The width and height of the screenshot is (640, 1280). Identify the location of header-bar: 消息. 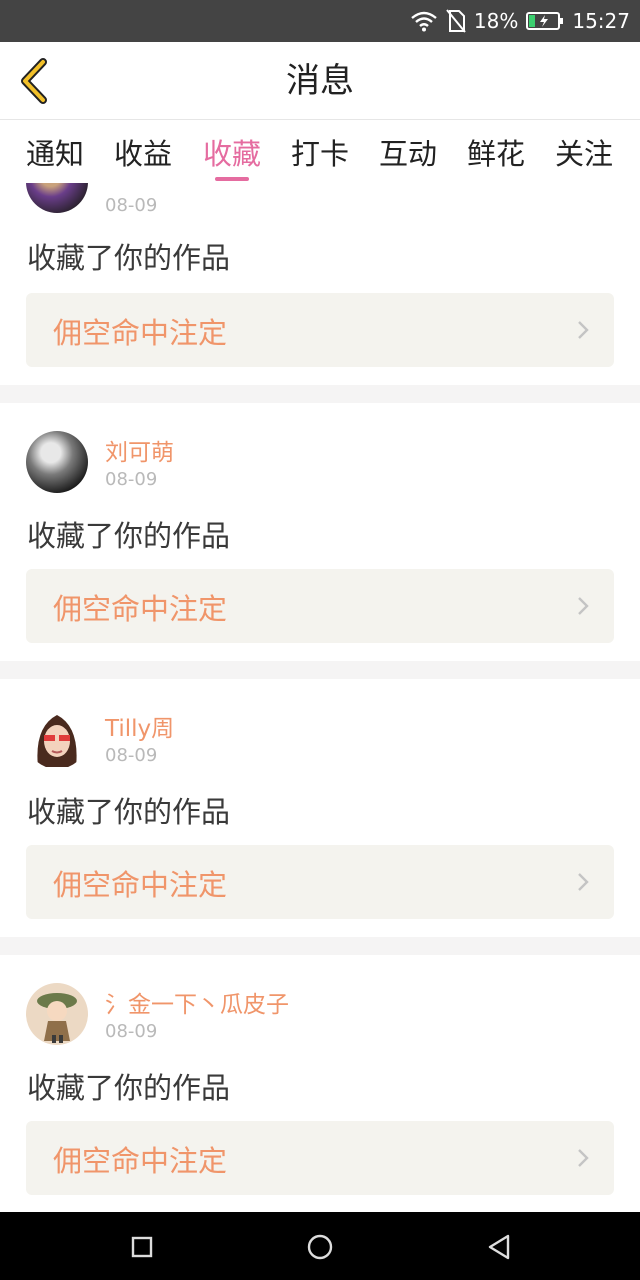
(320, 81).